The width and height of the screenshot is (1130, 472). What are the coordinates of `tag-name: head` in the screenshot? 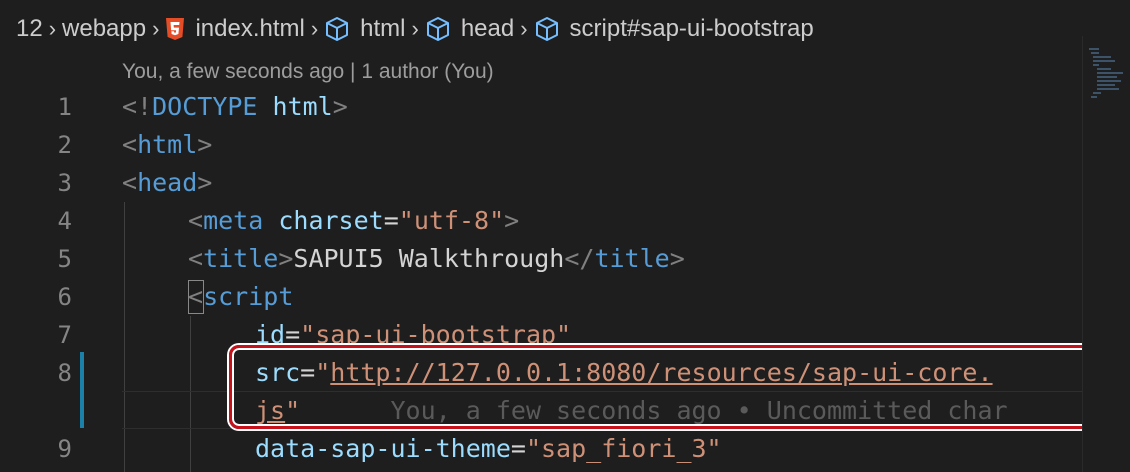 It's located at (167, 182).